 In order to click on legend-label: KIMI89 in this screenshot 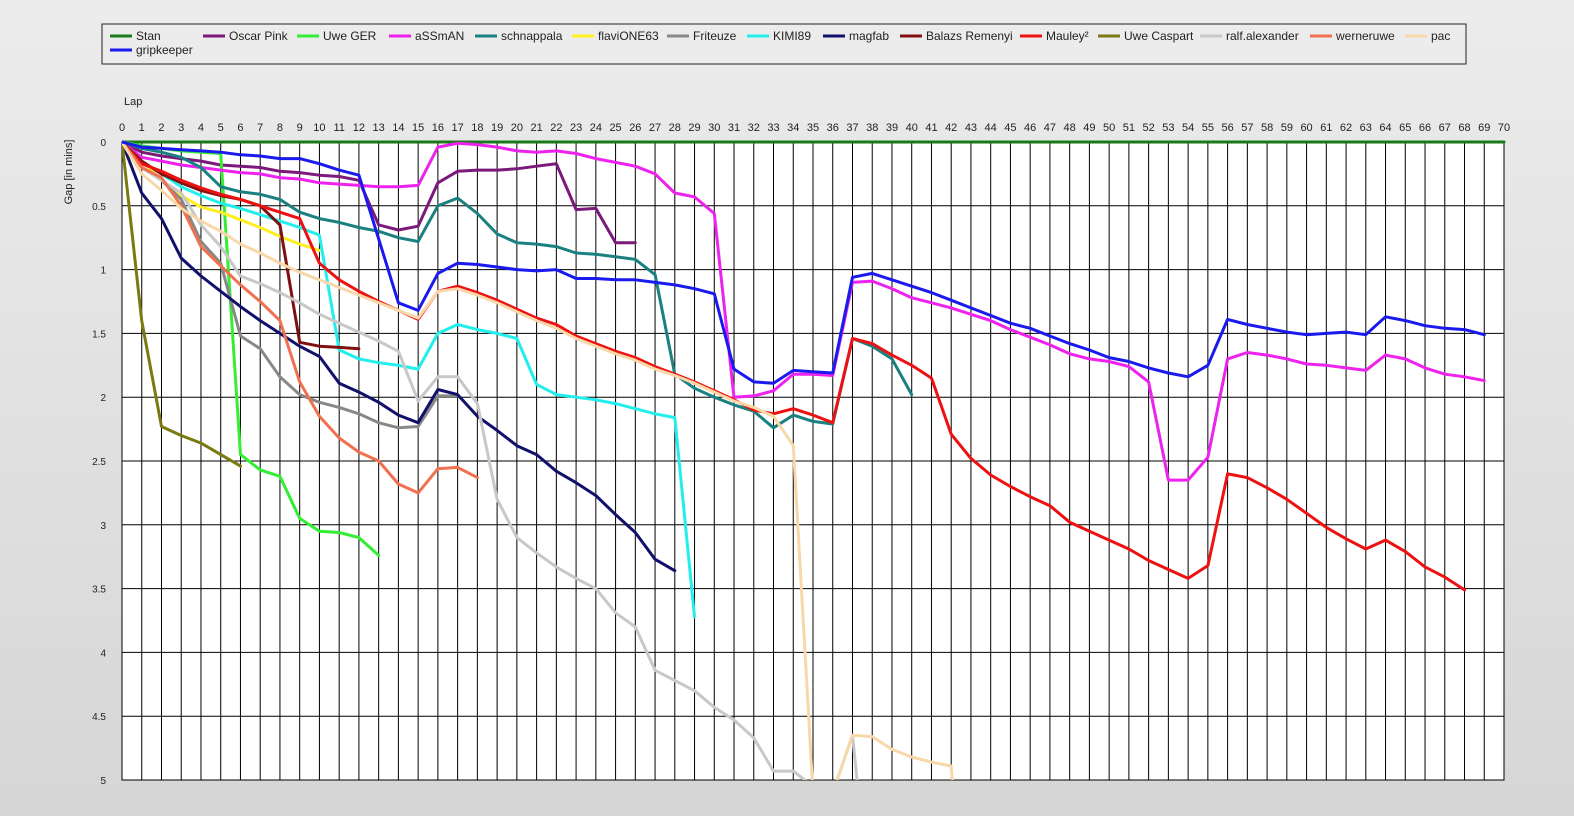, I will do `click(792, 36)`.